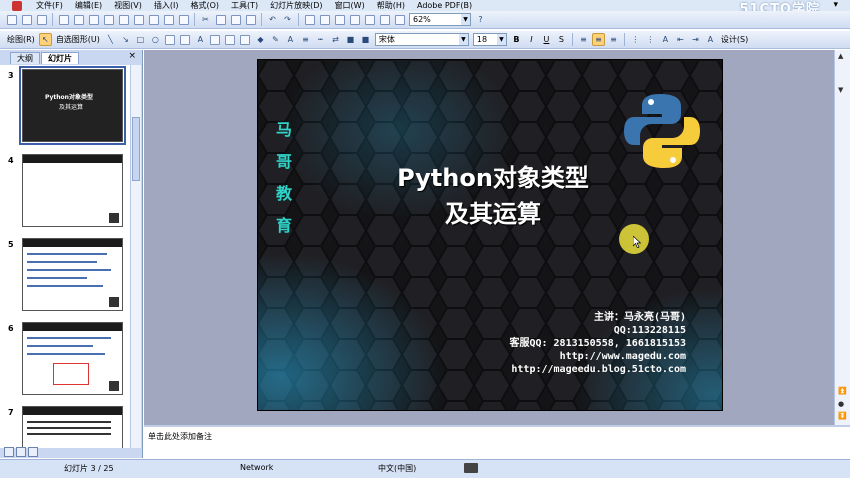  What do you see at coordinates (183, 19) in the screenshot?
I see `research-icon` at bounding box center [183, 19].